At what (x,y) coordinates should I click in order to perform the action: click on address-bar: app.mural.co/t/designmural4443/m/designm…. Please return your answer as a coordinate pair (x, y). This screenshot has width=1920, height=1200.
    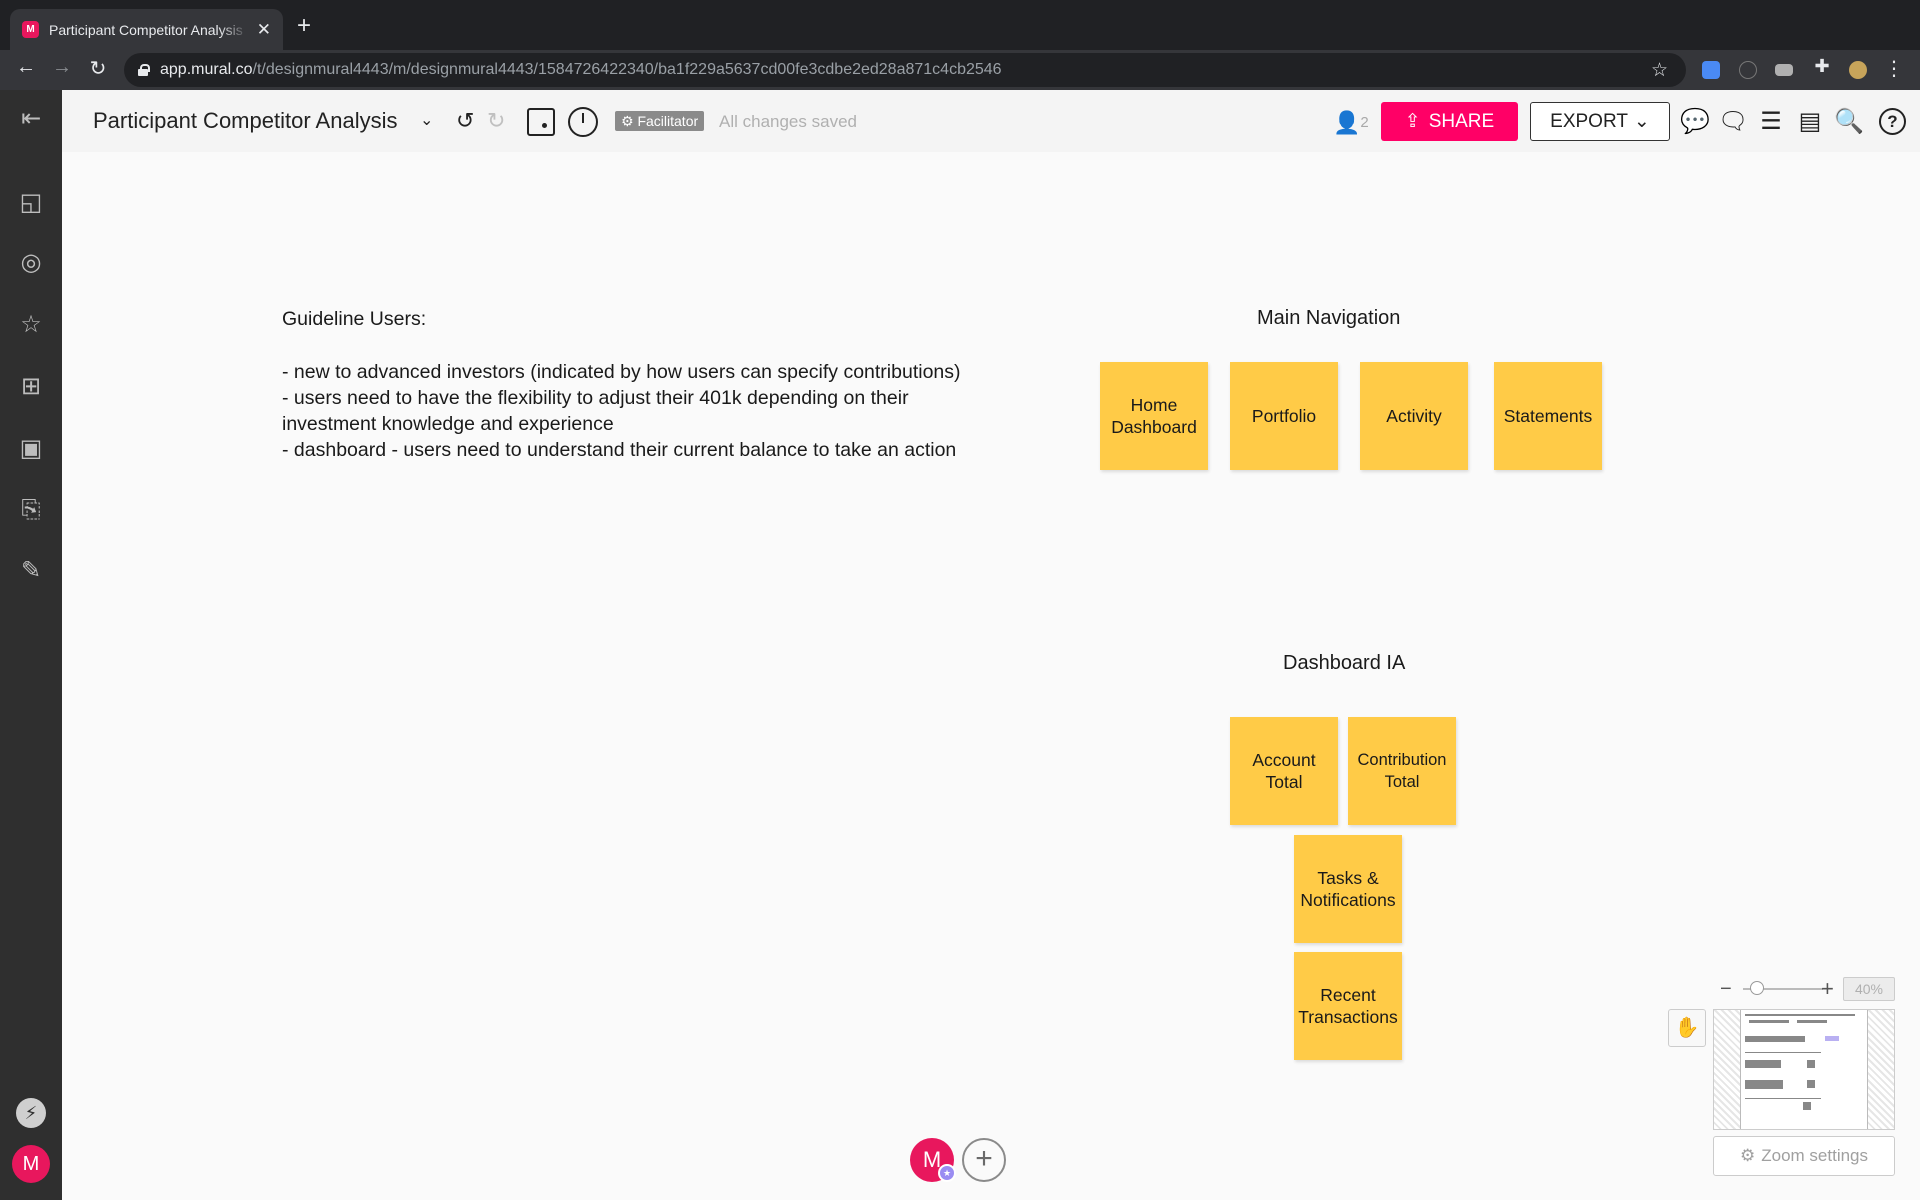
    Looking at the image, I should click on (905, 70).